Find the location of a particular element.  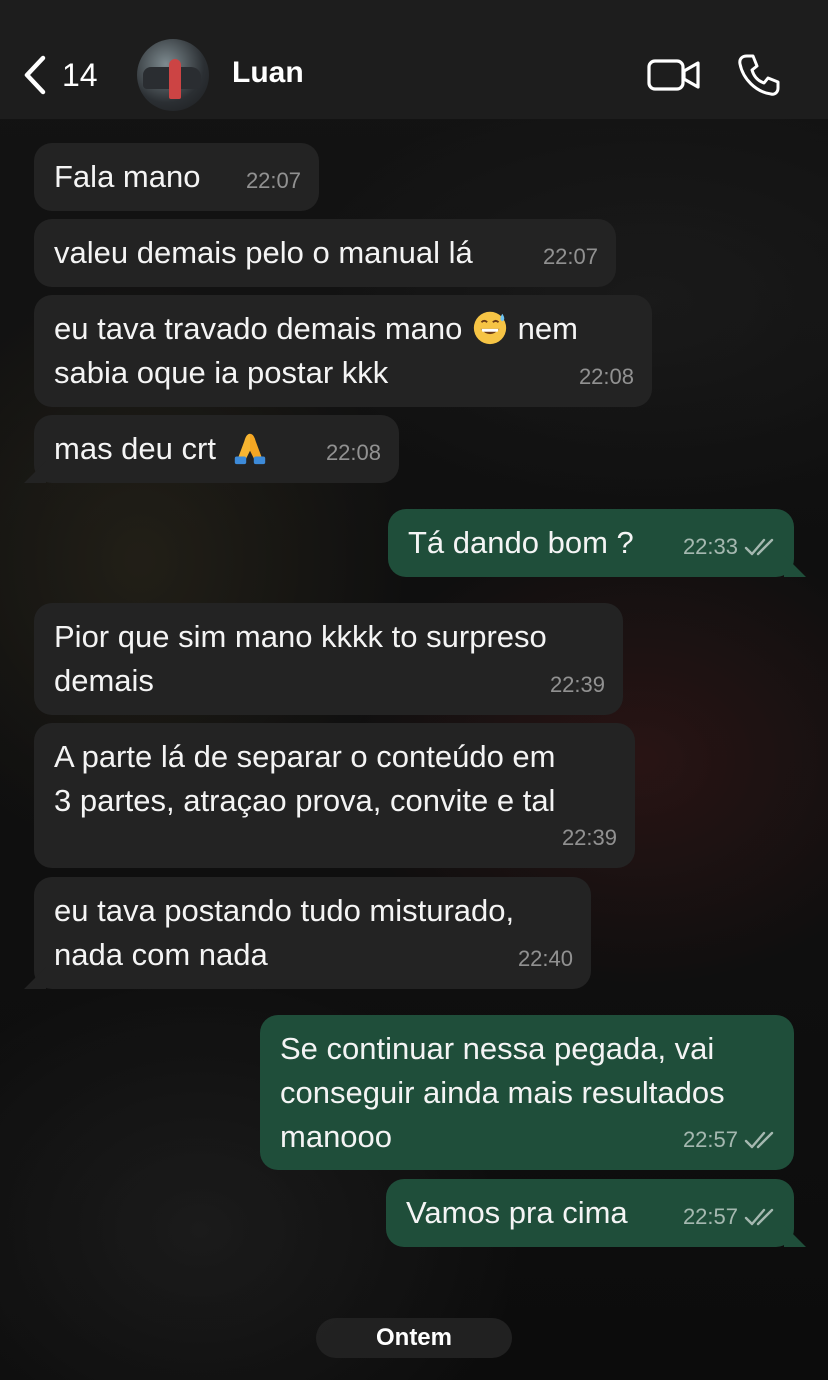

message-text: Pior que sim mano kkkk to surpreso is located at coordinates (300, 636).